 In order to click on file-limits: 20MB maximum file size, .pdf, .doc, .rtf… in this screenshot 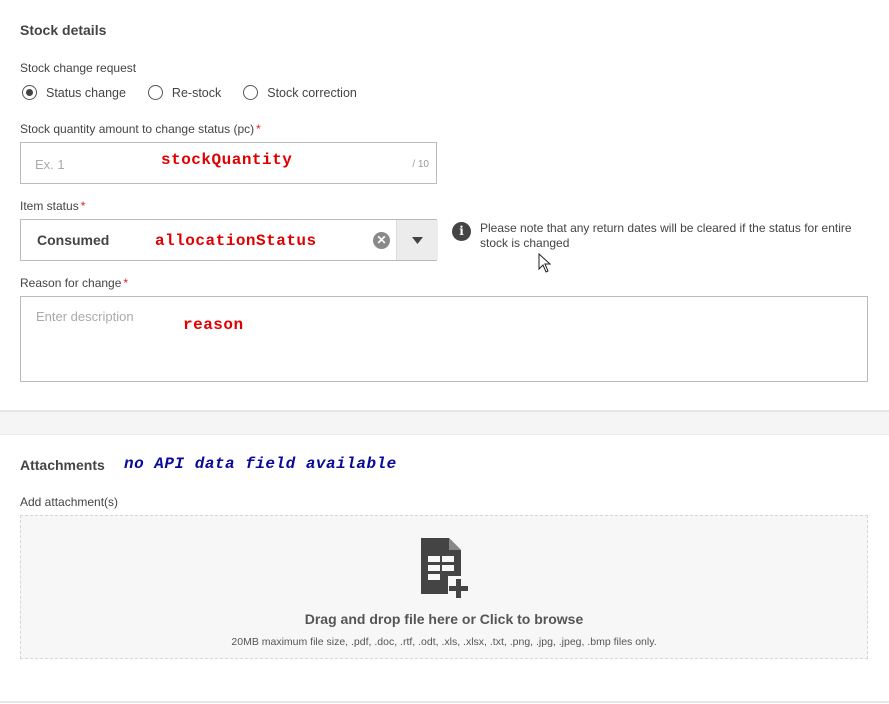, I will do `click(444, 642)`.